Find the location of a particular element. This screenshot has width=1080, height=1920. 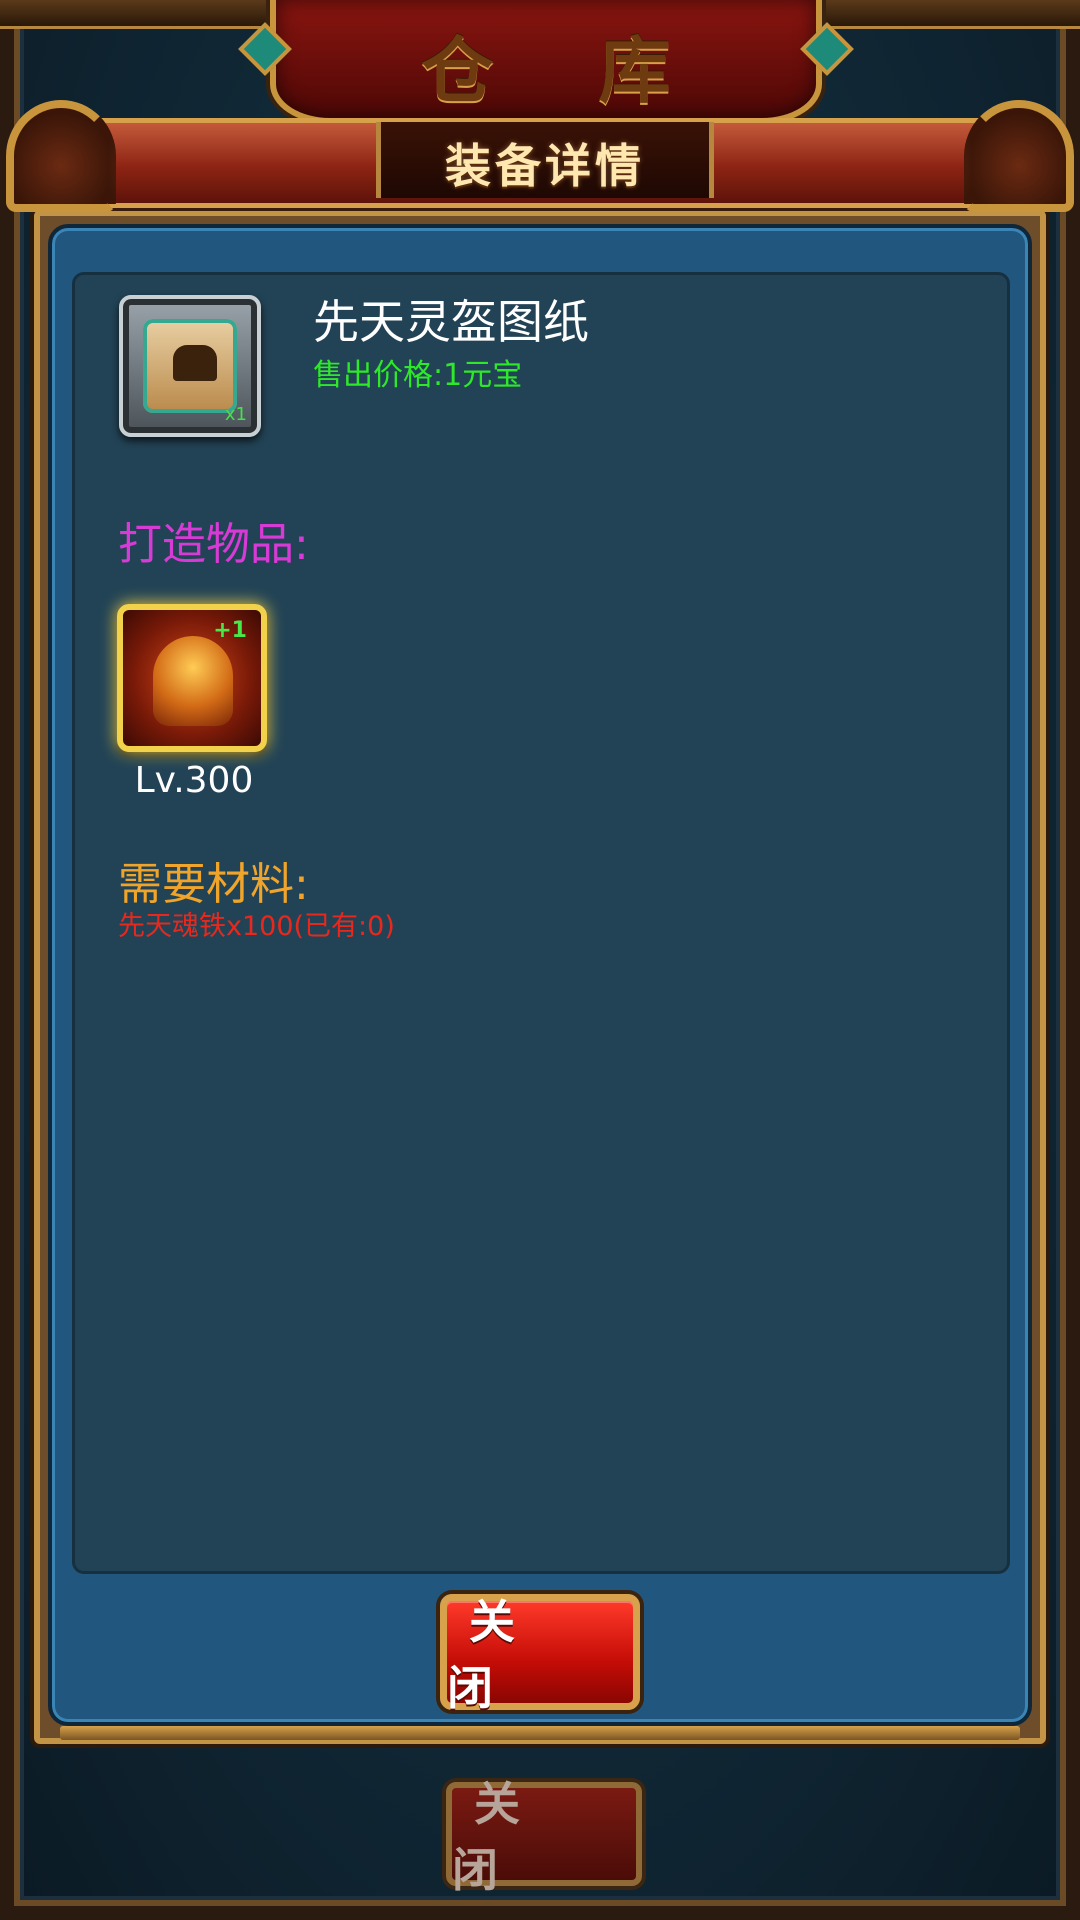

blueprint-item-slot: x1 is located at coordinates (190, 366).